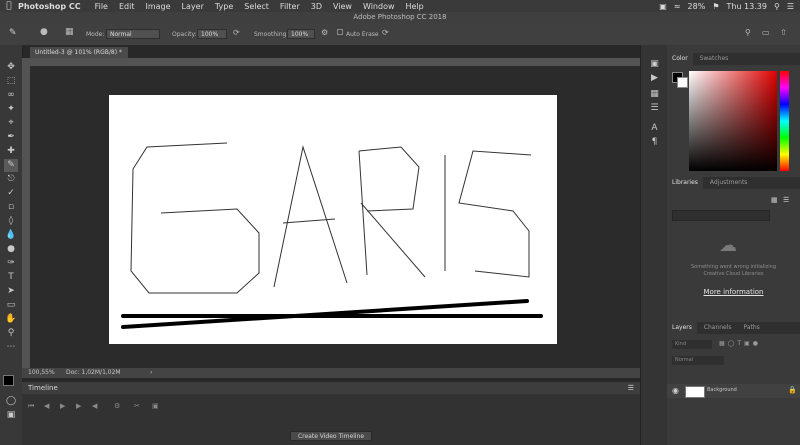 This screenshot has height=445, width=800. Describe the element at coordinates (11, 109) in the screenshot. I see `quick-select-tool-icon: ✦` at that location.